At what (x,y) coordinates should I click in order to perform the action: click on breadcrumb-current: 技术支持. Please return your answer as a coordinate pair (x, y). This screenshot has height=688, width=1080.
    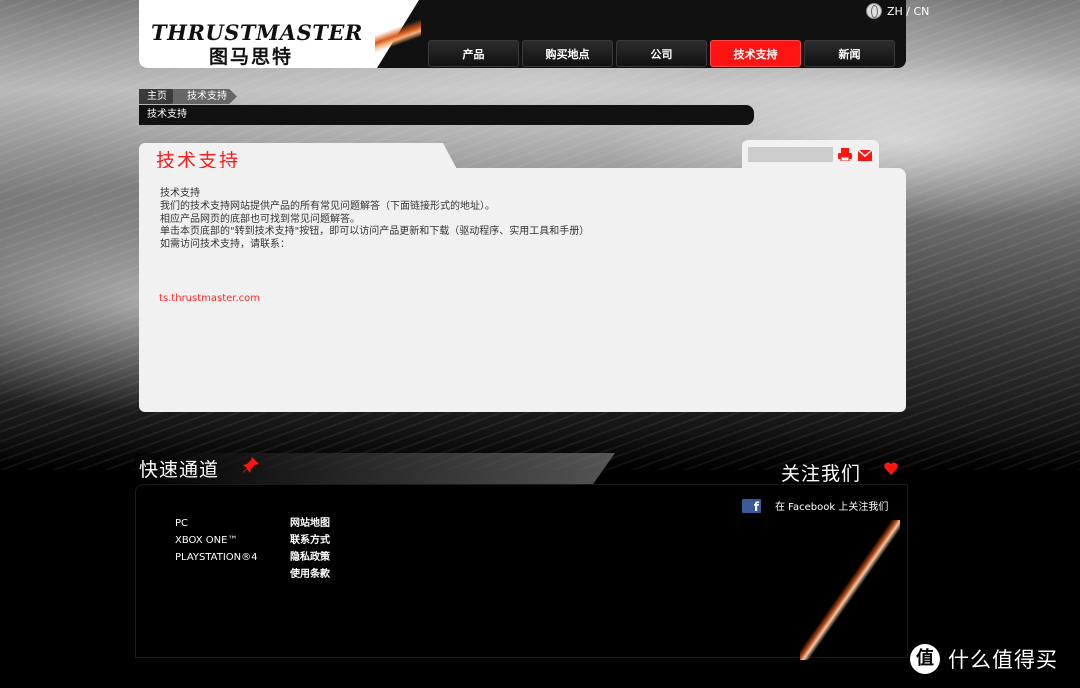
    Looking at the image, I should click on (205, 96).